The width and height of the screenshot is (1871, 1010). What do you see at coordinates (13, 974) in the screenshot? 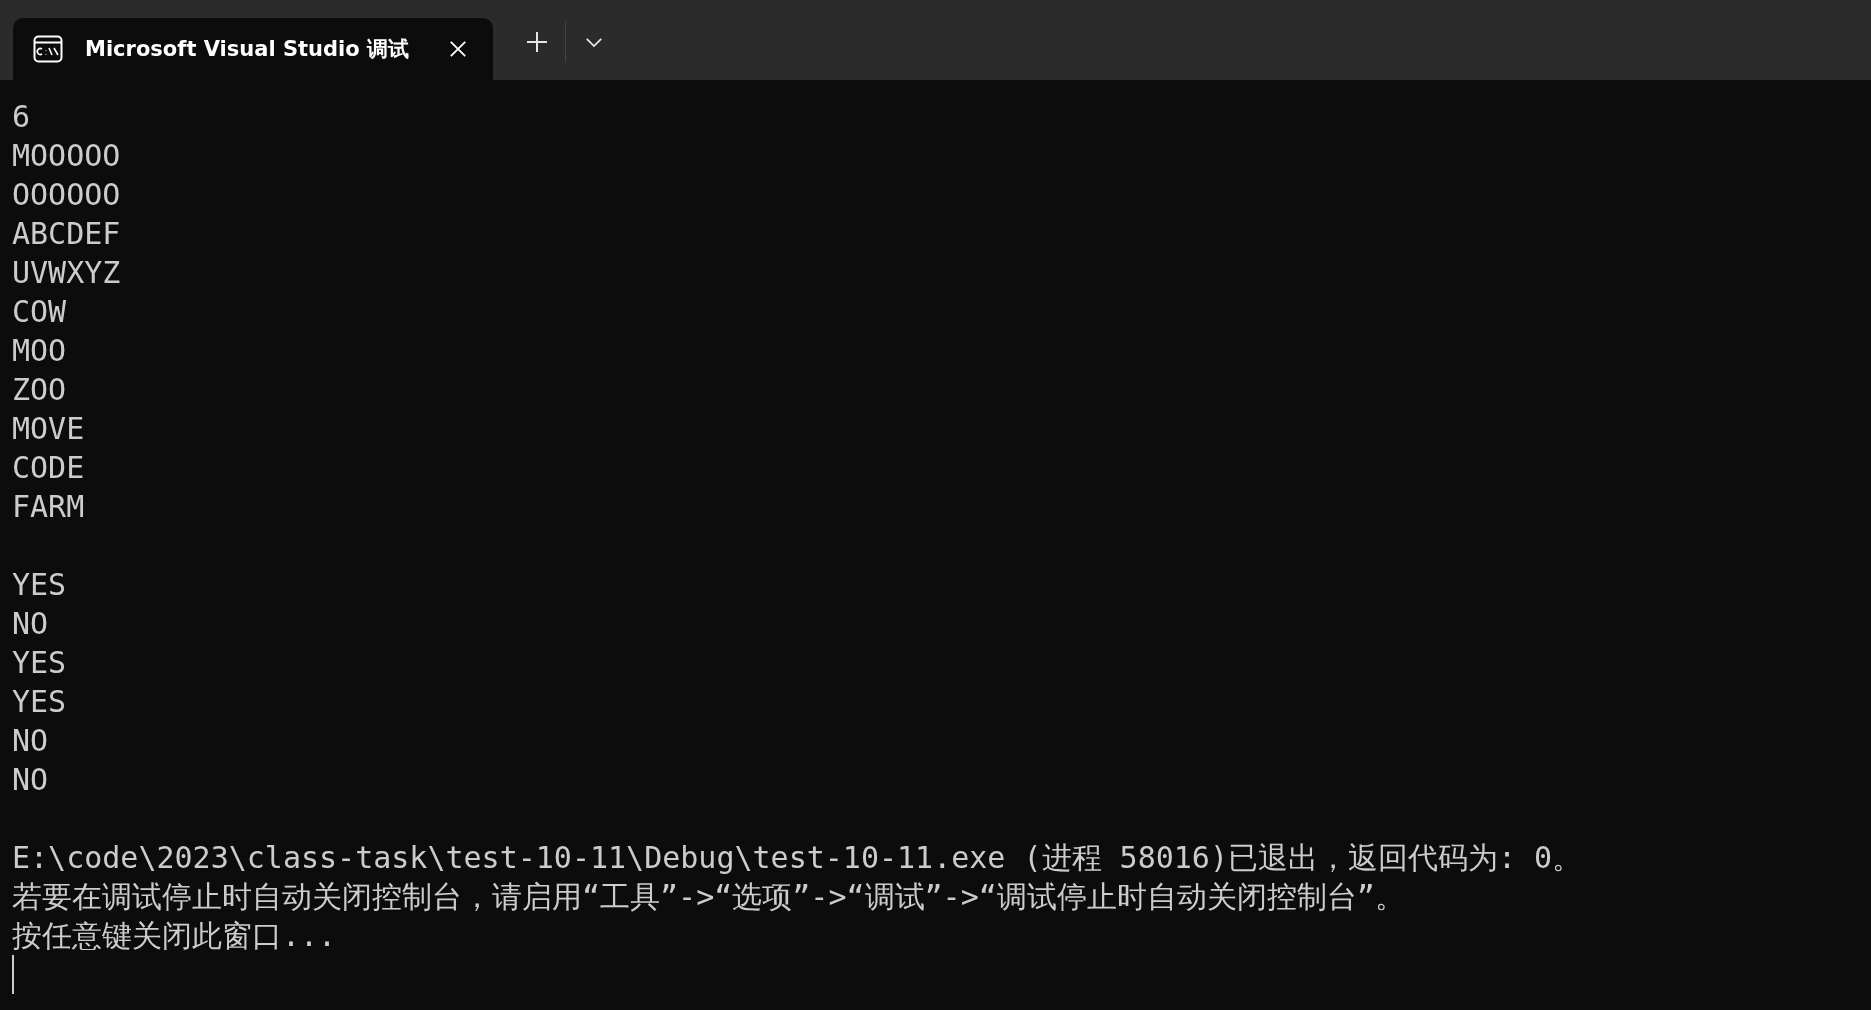
I see `text-cursor` at bounding box center [13, 974].